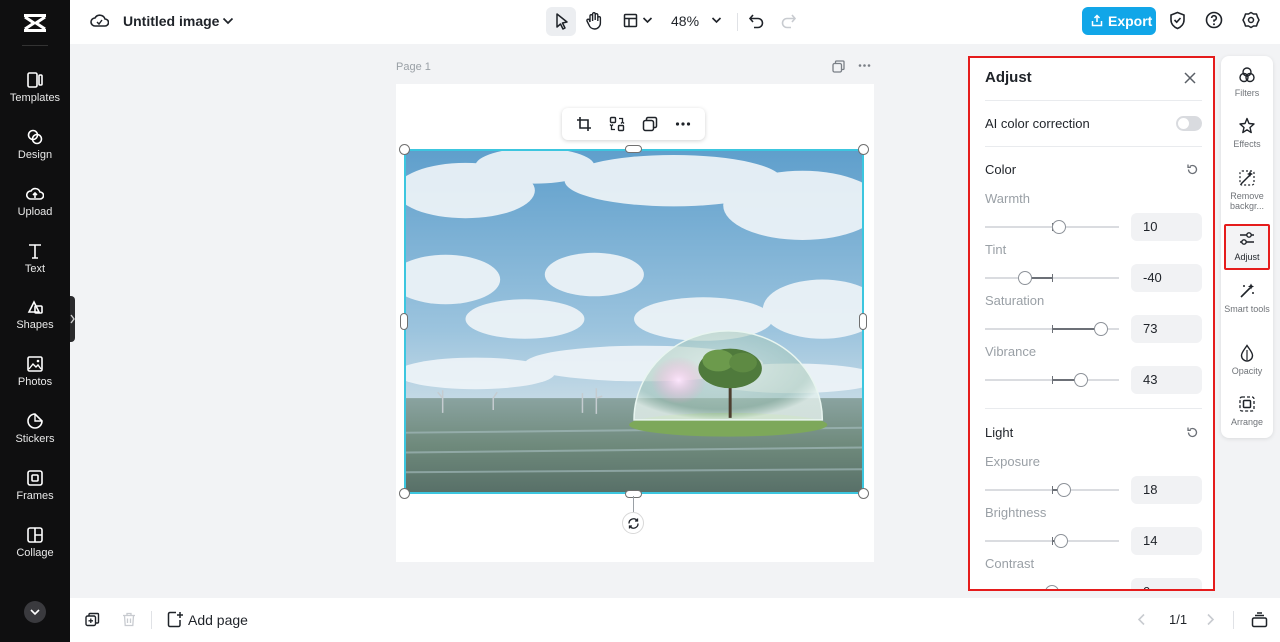  What do you see at coordinates (228, 21) in the screenshot?
I see `title-dropdown-chevron-icon` at bounding box center [228, 21].